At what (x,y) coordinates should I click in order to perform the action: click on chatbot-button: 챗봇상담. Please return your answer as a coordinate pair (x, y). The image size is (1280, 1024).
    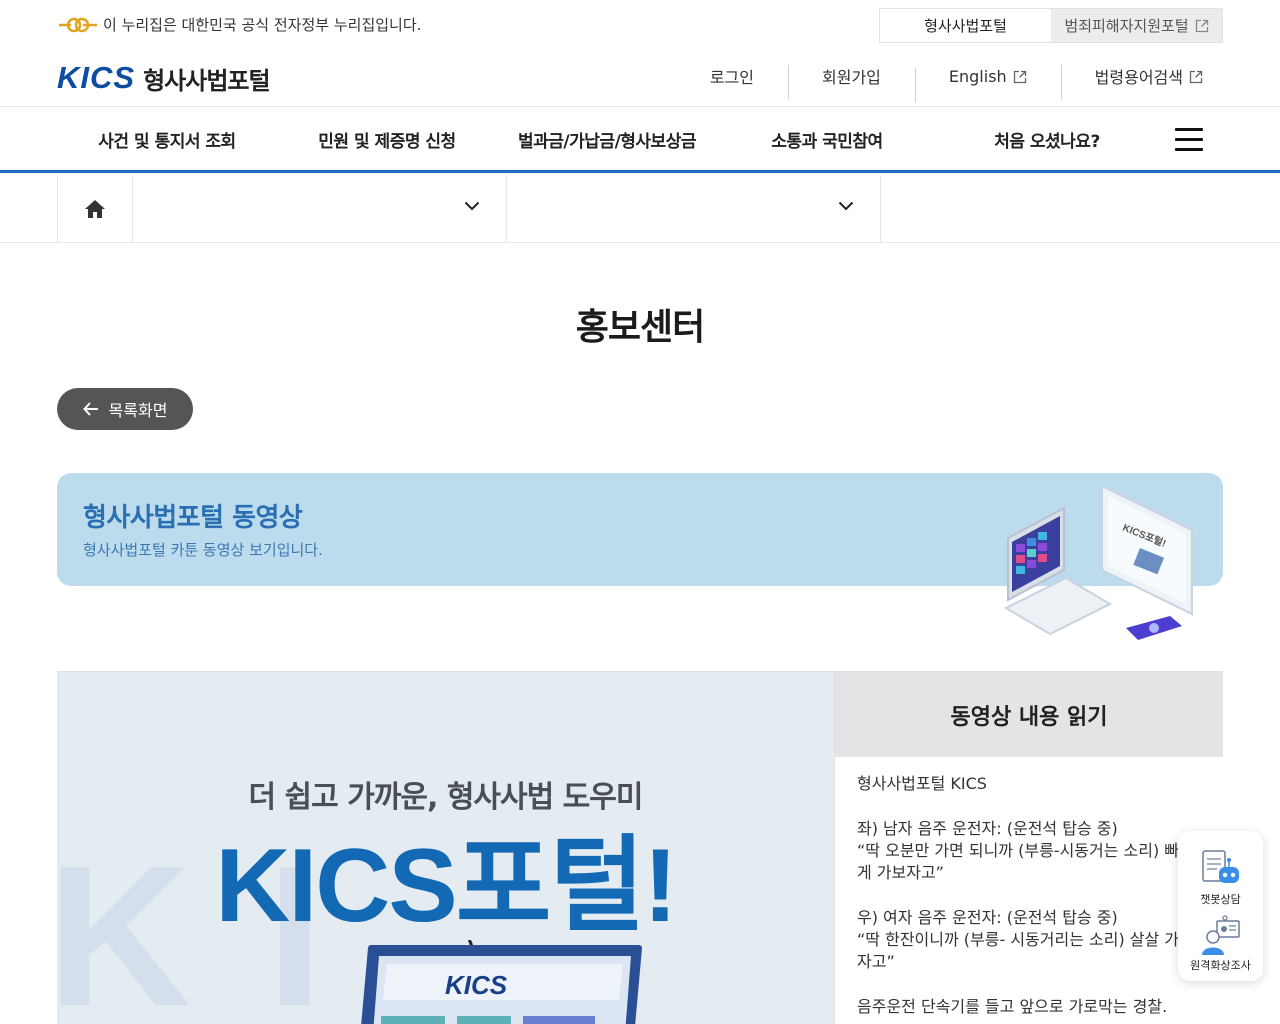
    Looking at the image, I should click on (1220, 878).